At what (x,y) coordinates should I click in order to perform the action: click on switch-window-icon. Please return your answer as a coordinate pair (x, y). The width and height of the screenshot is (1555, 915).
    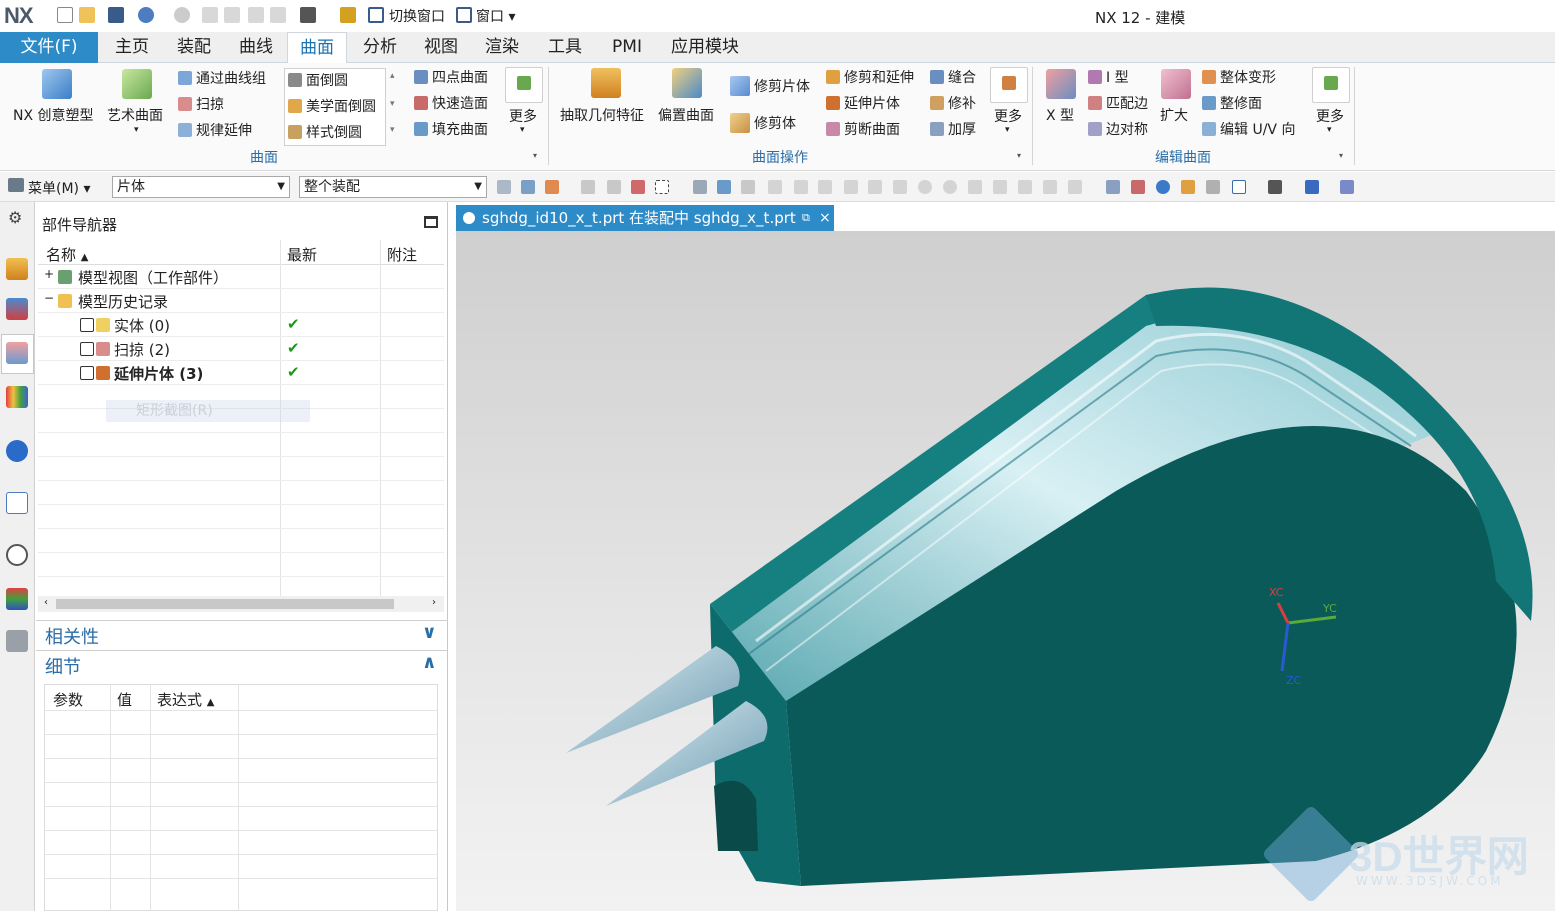
    Looking at the image, I should click on (376, 15).